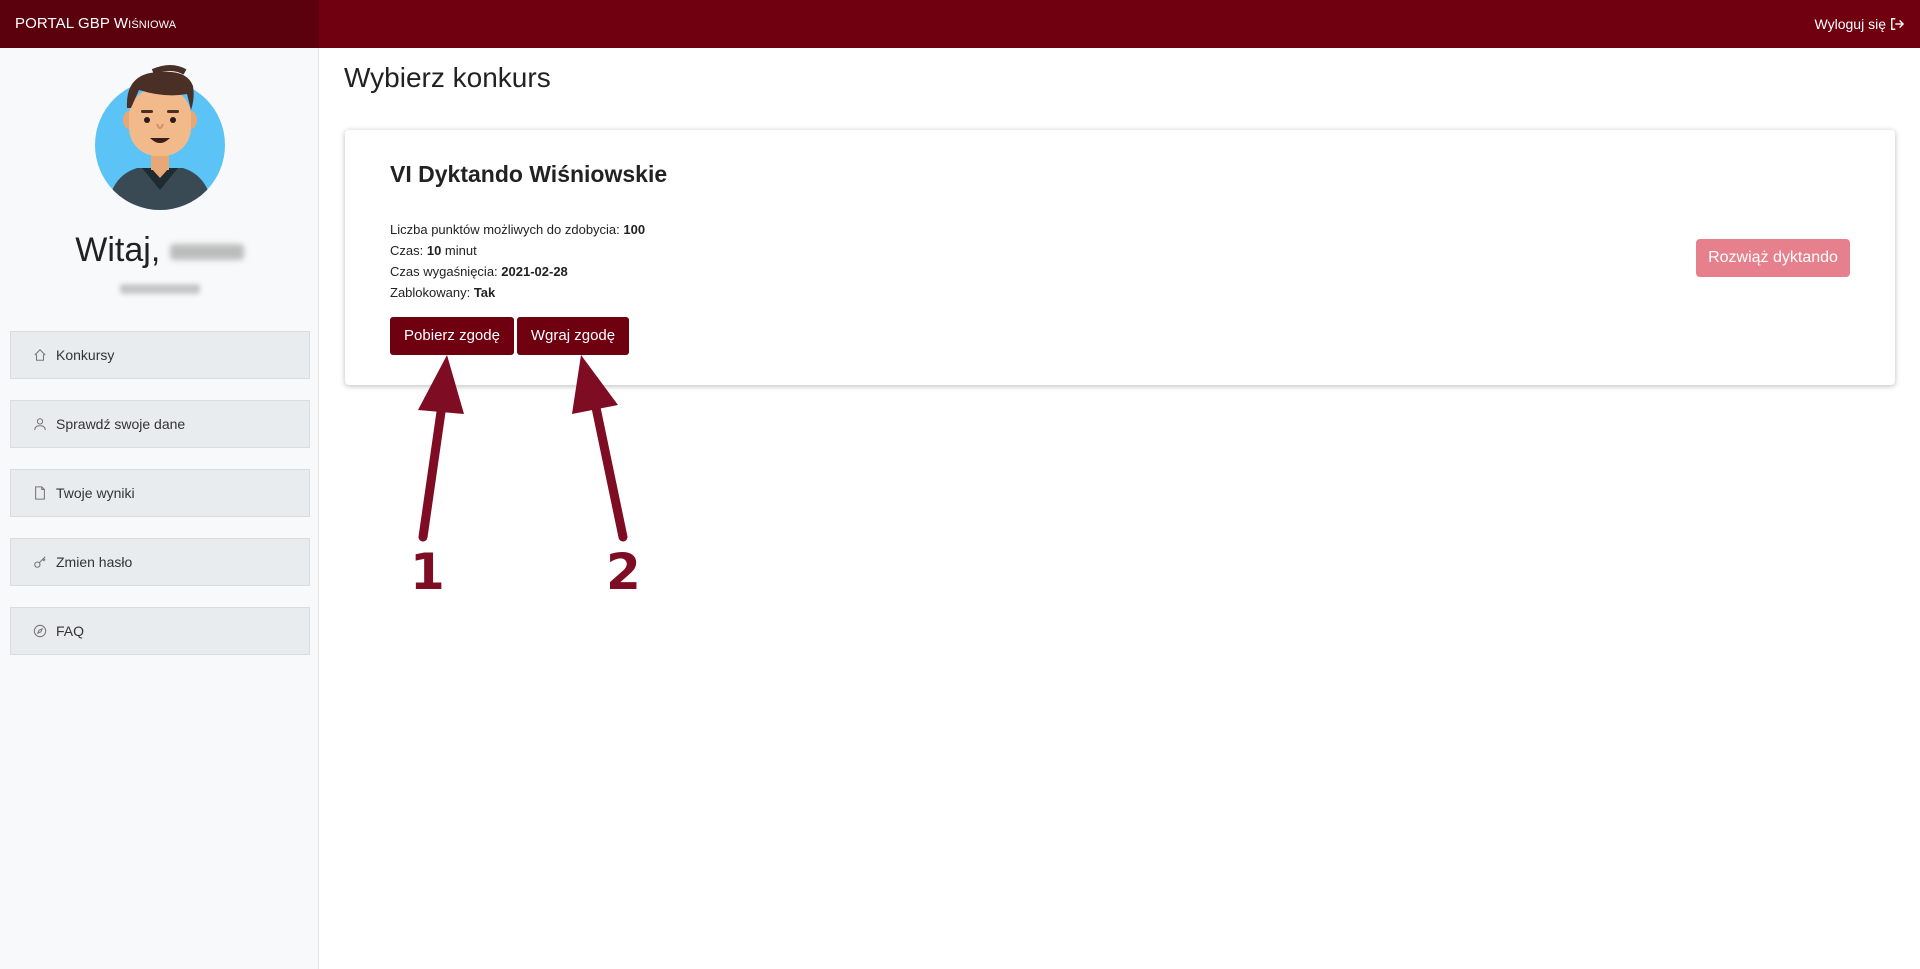 Image resolution: width=1920 pixels, height=969 pixels. I want to click on greeting-text: Witaj,, so click(159, 250).